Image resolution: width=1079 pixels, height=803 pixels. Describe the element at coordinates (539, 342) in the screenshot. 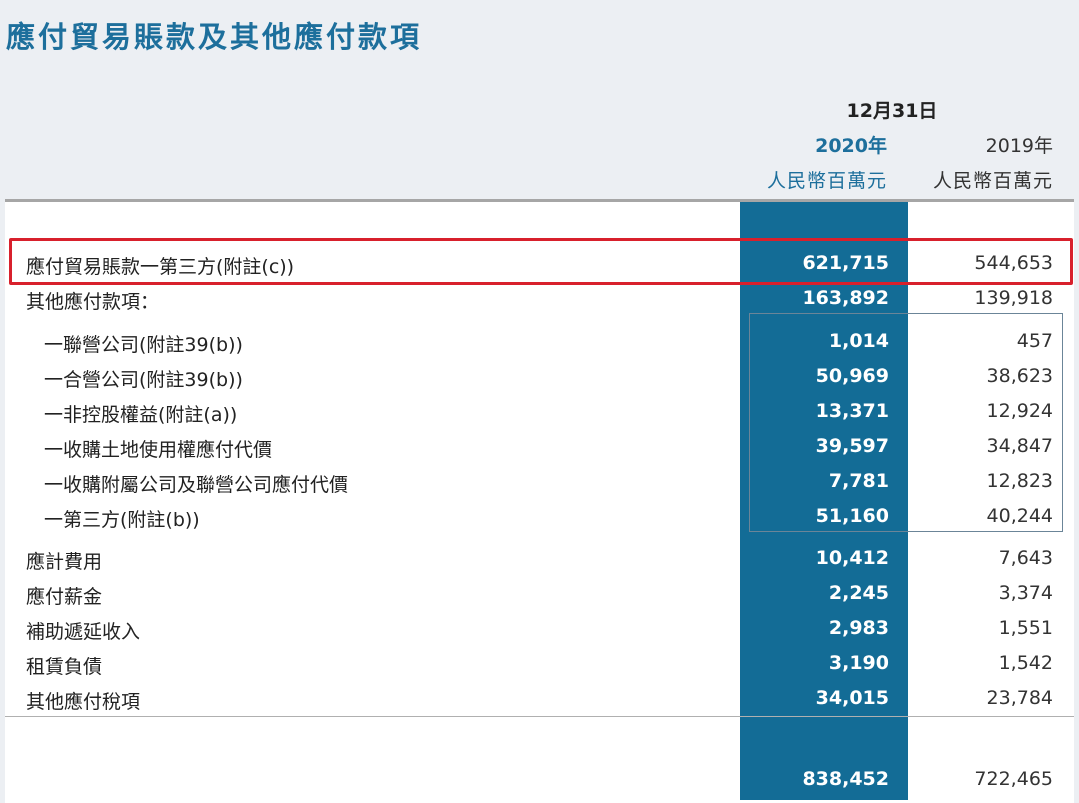

I see `table-row: 一聯營公司(附註39(b)) 1,014 457` at that location.